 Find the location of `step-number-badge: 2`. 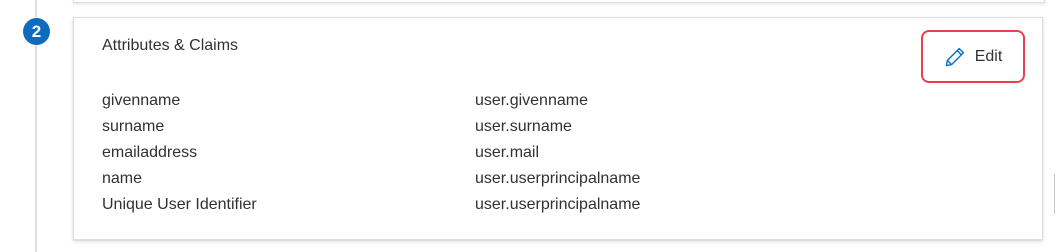

step-number-badge: 2 is located at coordinates (36, 31).